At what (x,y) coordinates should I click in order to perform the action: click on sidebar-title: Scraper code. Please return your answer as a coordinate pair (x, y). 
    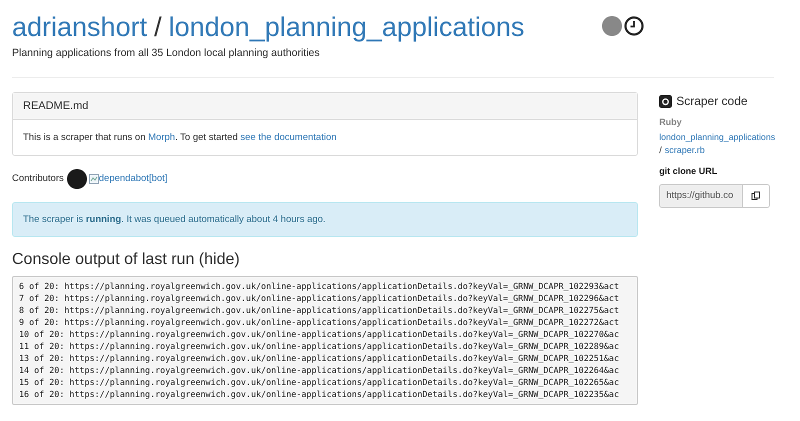
    Looking at the image, I should click on (712, 101).